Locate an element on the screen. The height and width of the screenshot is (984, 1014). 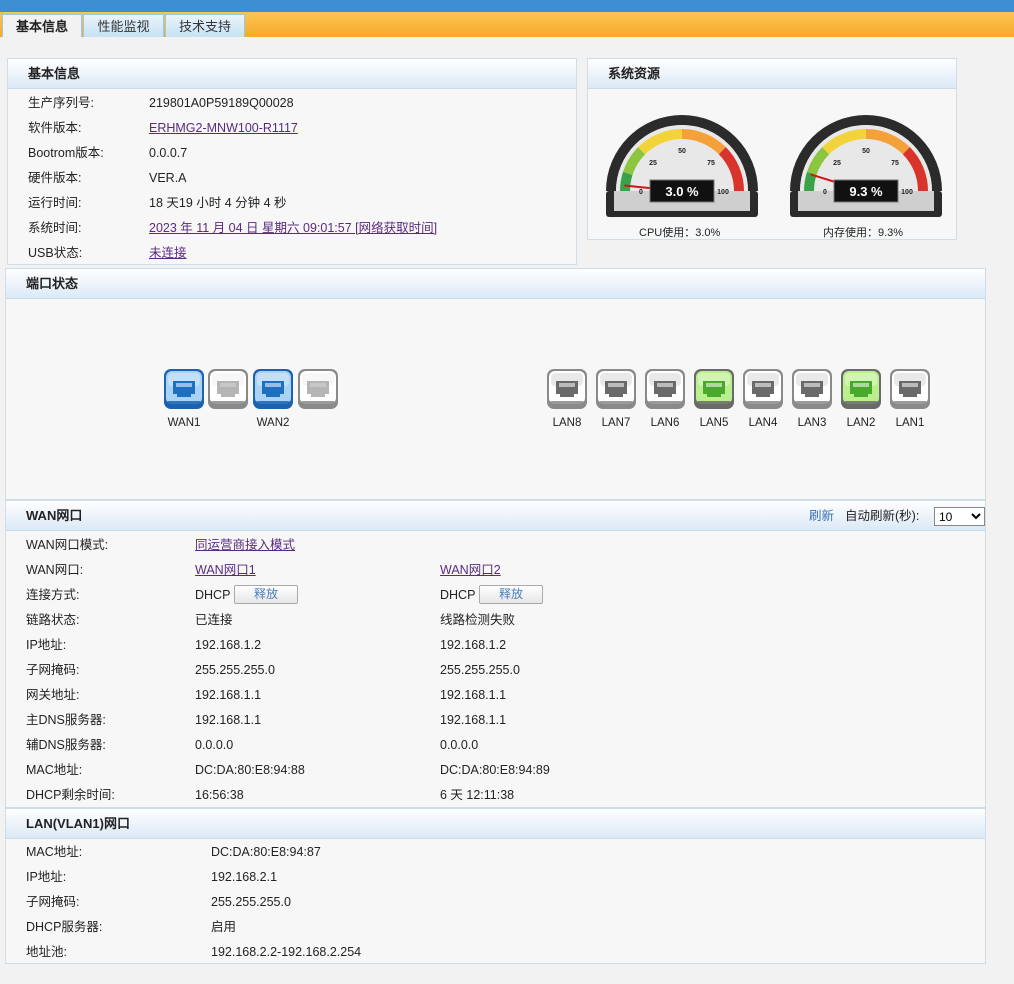
wan1-field-value: DC:DA:80:E8:94:88 is located at coordinates (250, 770).